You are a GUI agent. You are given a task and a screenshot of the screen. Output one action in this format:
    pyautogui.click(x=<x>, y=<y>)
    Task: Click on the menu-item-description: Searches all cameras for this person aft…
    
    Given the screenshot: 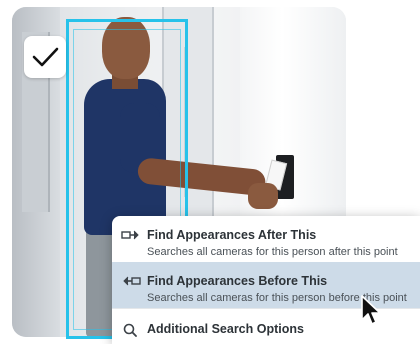 What is the action you would take?
    pyautogui.click(x=272, y=252)
    